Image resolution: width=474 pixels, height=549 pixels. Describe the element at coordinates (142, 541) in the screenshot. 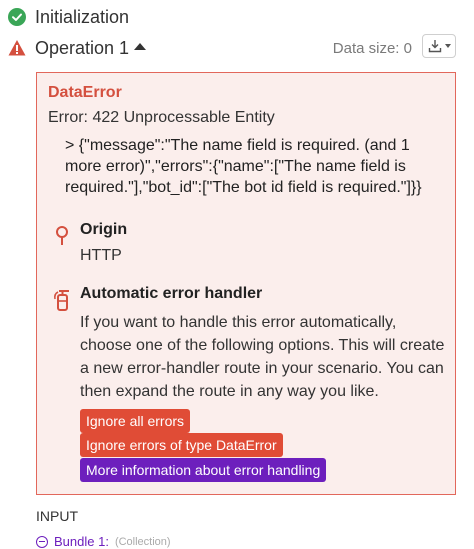

I see `bundle-type: (Collection)` at that location.